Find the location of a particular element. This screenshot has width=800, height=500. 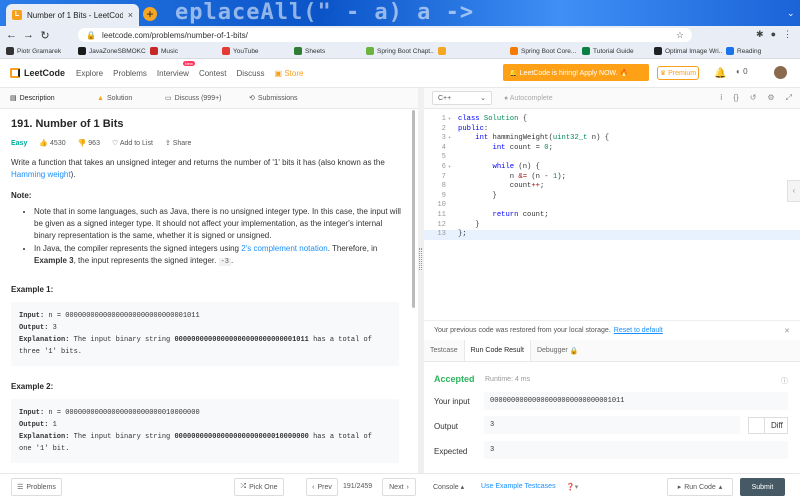

code-braces-icon: {} is located at coordinates (735, 98).